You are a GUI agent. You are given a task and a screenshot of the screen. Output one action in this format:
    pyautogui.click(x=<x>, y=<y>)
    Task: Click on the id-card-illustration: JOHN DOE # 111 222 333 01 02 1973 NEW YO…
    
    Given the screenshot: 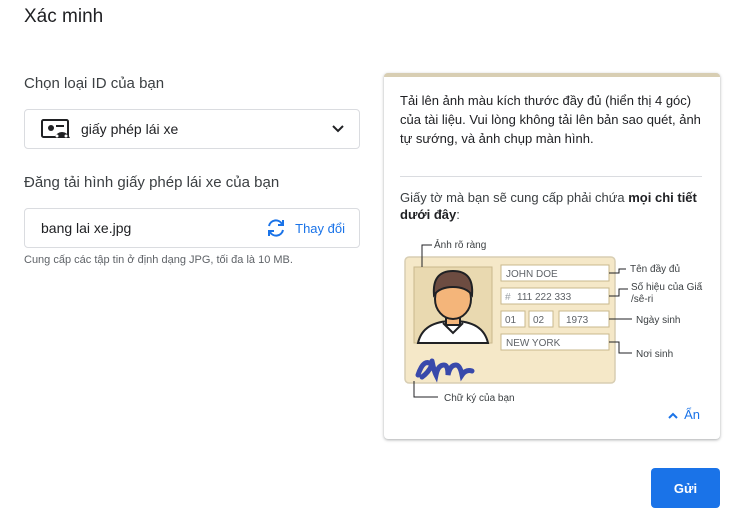 What is the action you would take?
    pyautogui.click(x=553, y=321)
    